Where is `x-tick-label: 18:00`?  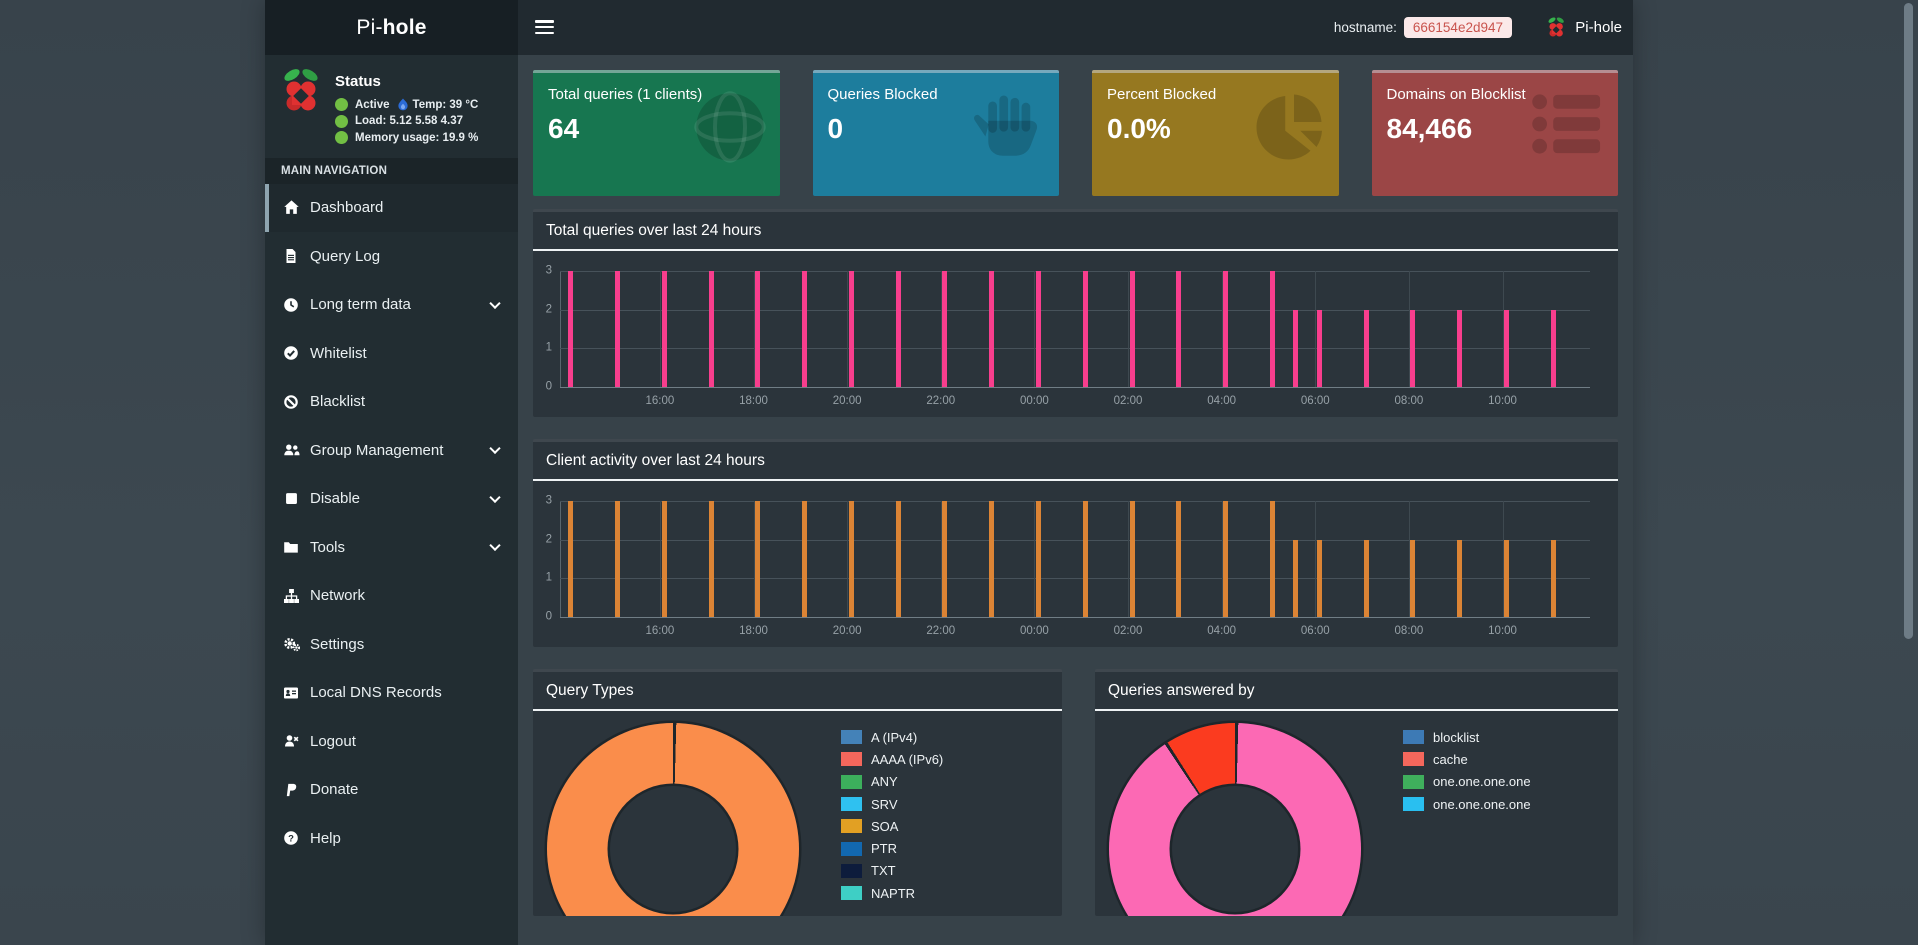
x-tick-label: 18:00 is located at coordinates (753, 401).